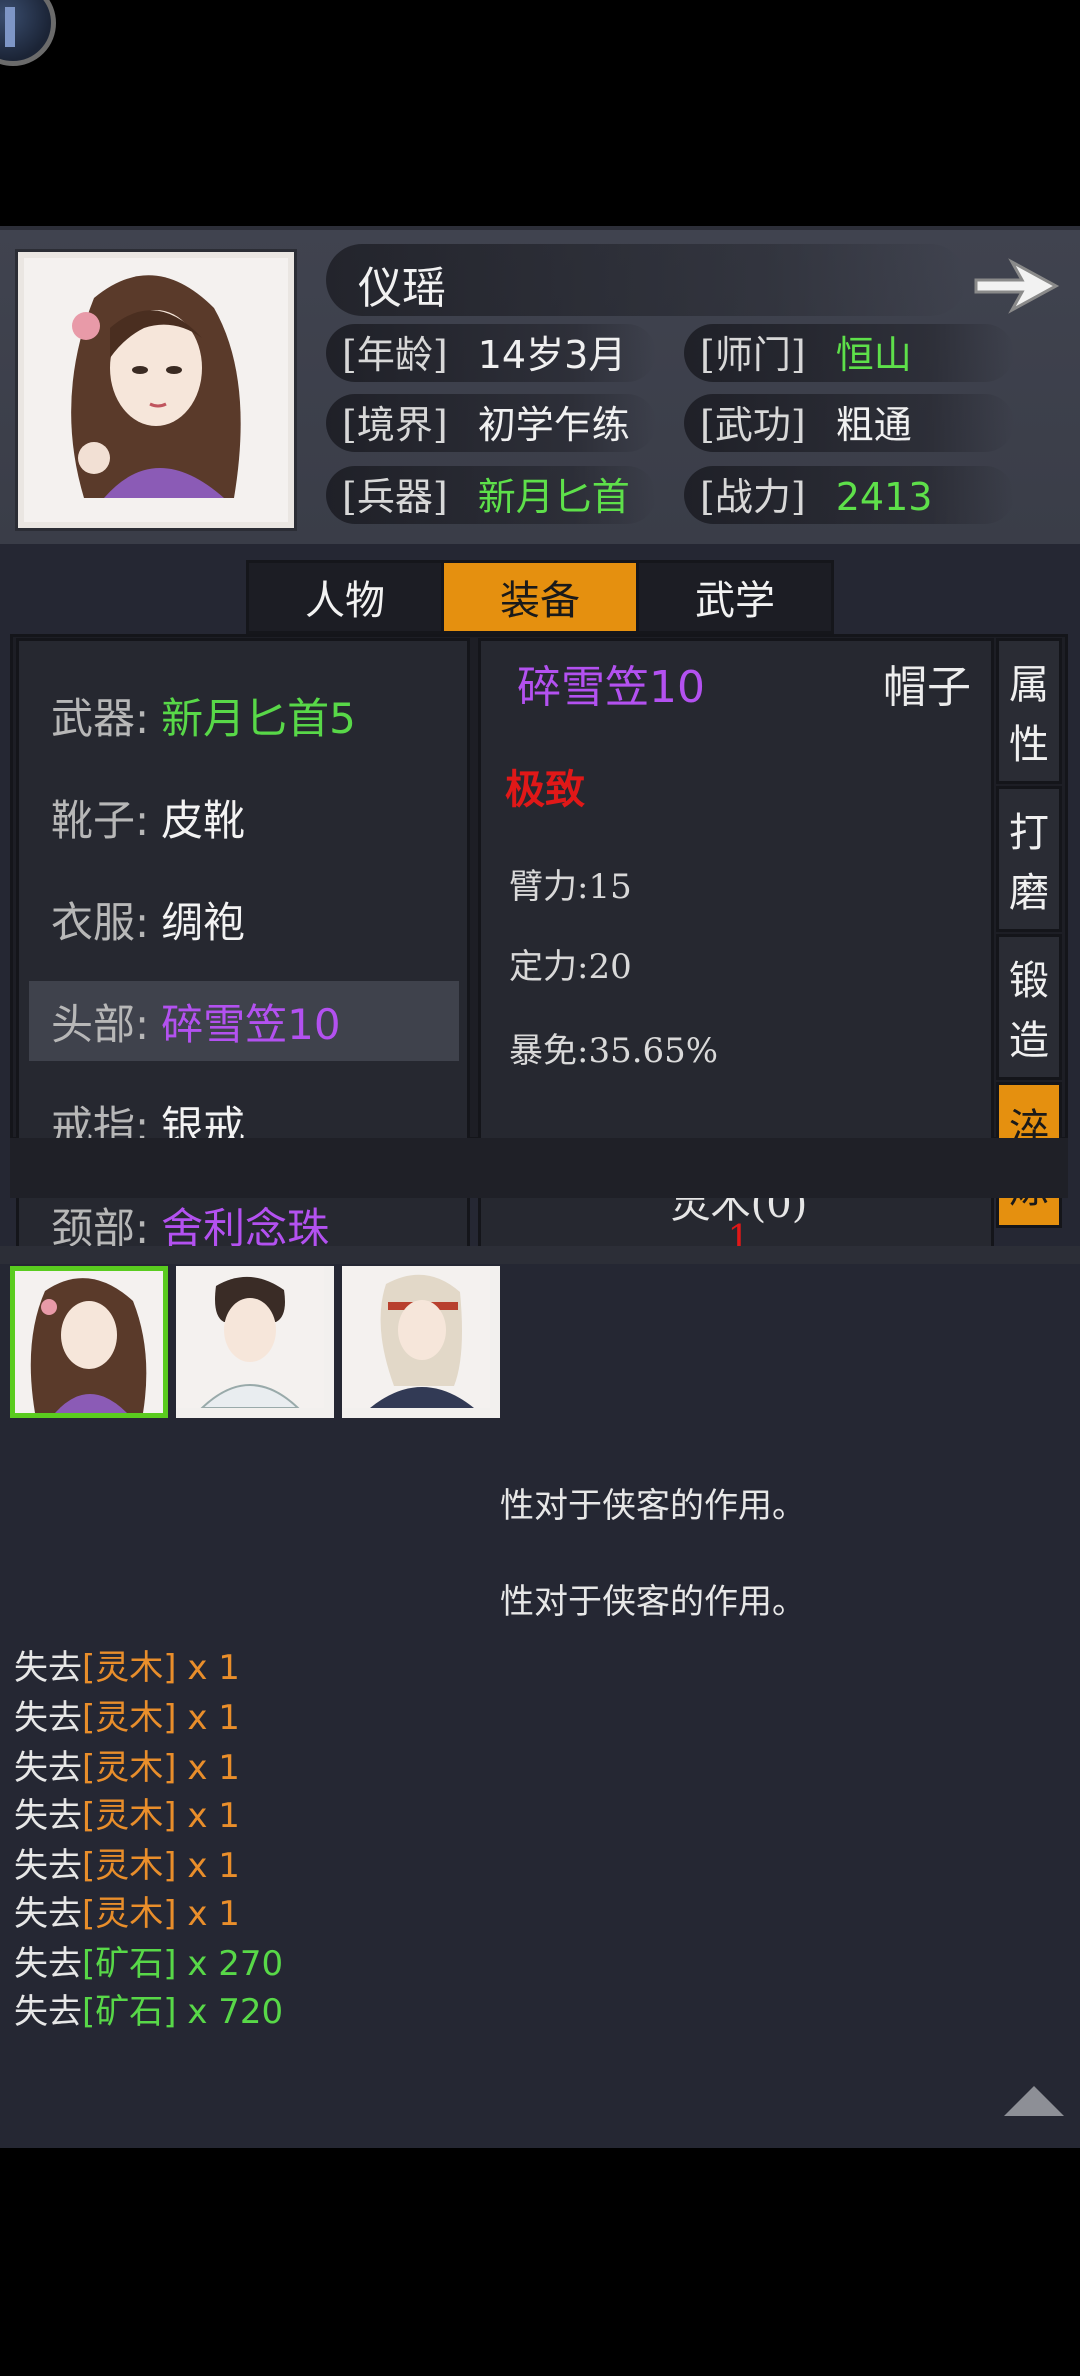 The height and width of the screenshot is (2376, 1080). I want to click on character-portrait, so click(156, 390).